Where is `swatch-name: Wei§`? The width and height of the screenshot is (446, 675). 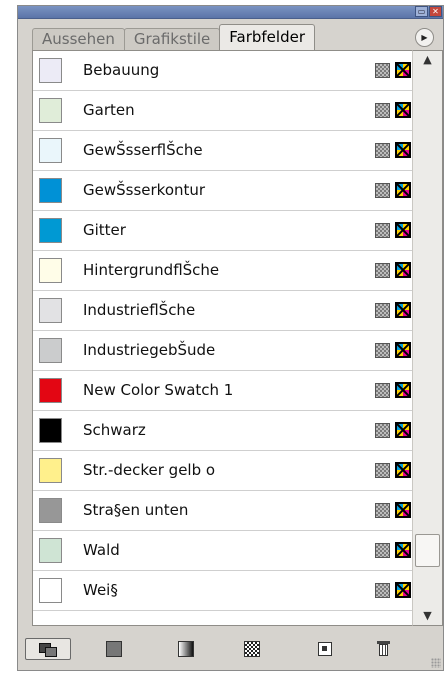 swatch-name: Wei§ is located at coordinates (100, 590).